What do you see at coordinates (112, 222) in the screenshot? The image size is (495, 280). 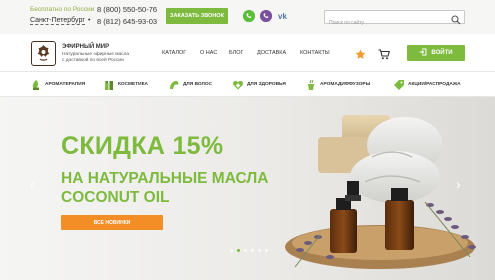 I see `all-new-button: ВСЕ НОВИНКИ` at bounding box center [112, 222].